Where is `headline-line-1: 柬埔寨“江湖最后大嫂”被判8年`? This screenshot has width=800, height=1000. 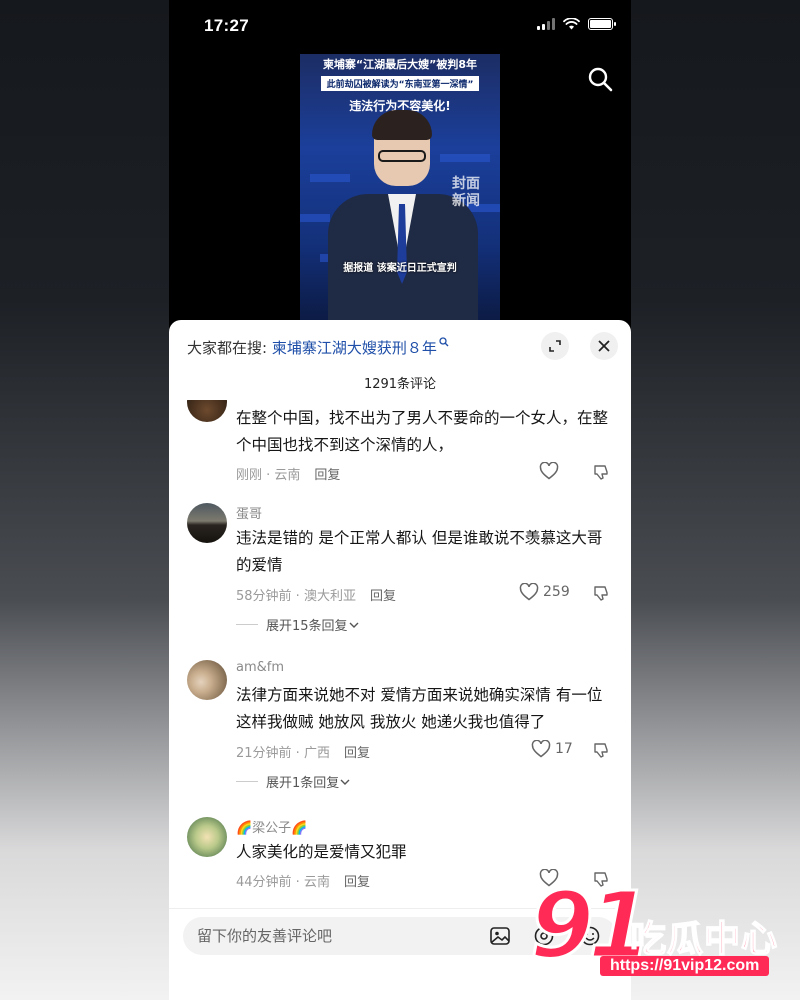 headline-line-1: 柬埔寨“江湖最后大嫂”被判8年 is located at coordinates (400, 64).